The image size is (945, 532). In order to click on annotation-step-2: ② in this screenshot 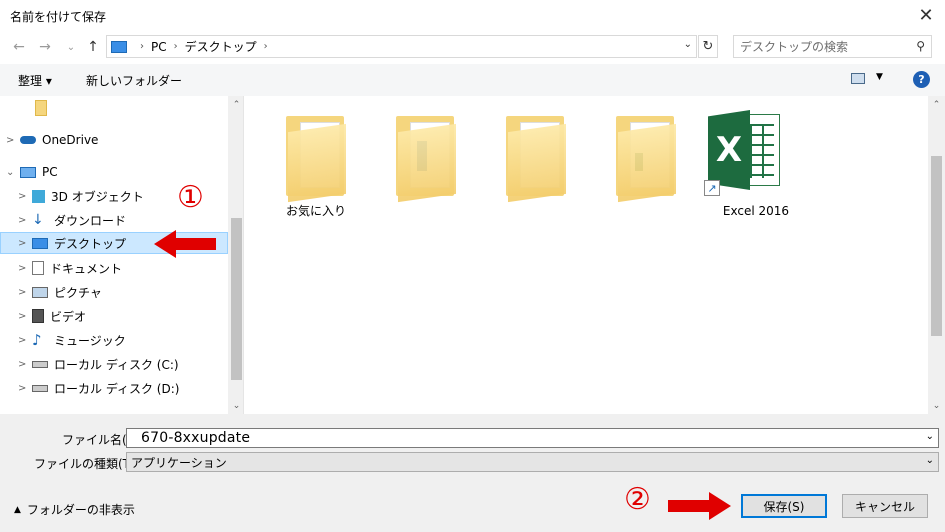, I will do `click(637, 499)`.